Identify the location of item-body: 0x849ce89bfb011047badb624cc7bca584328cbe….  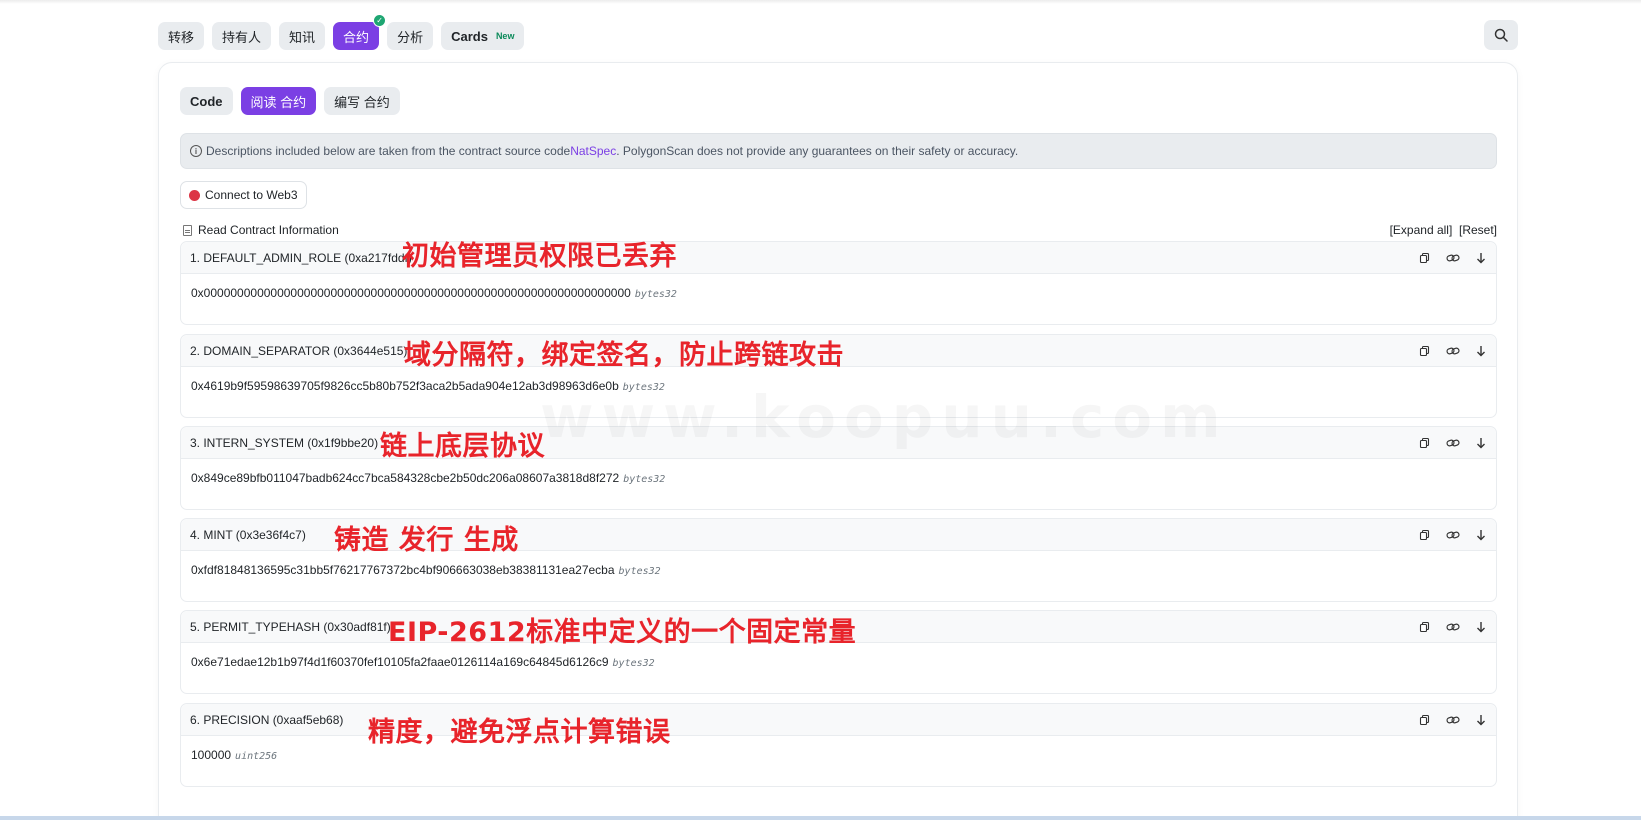
(838, 484).